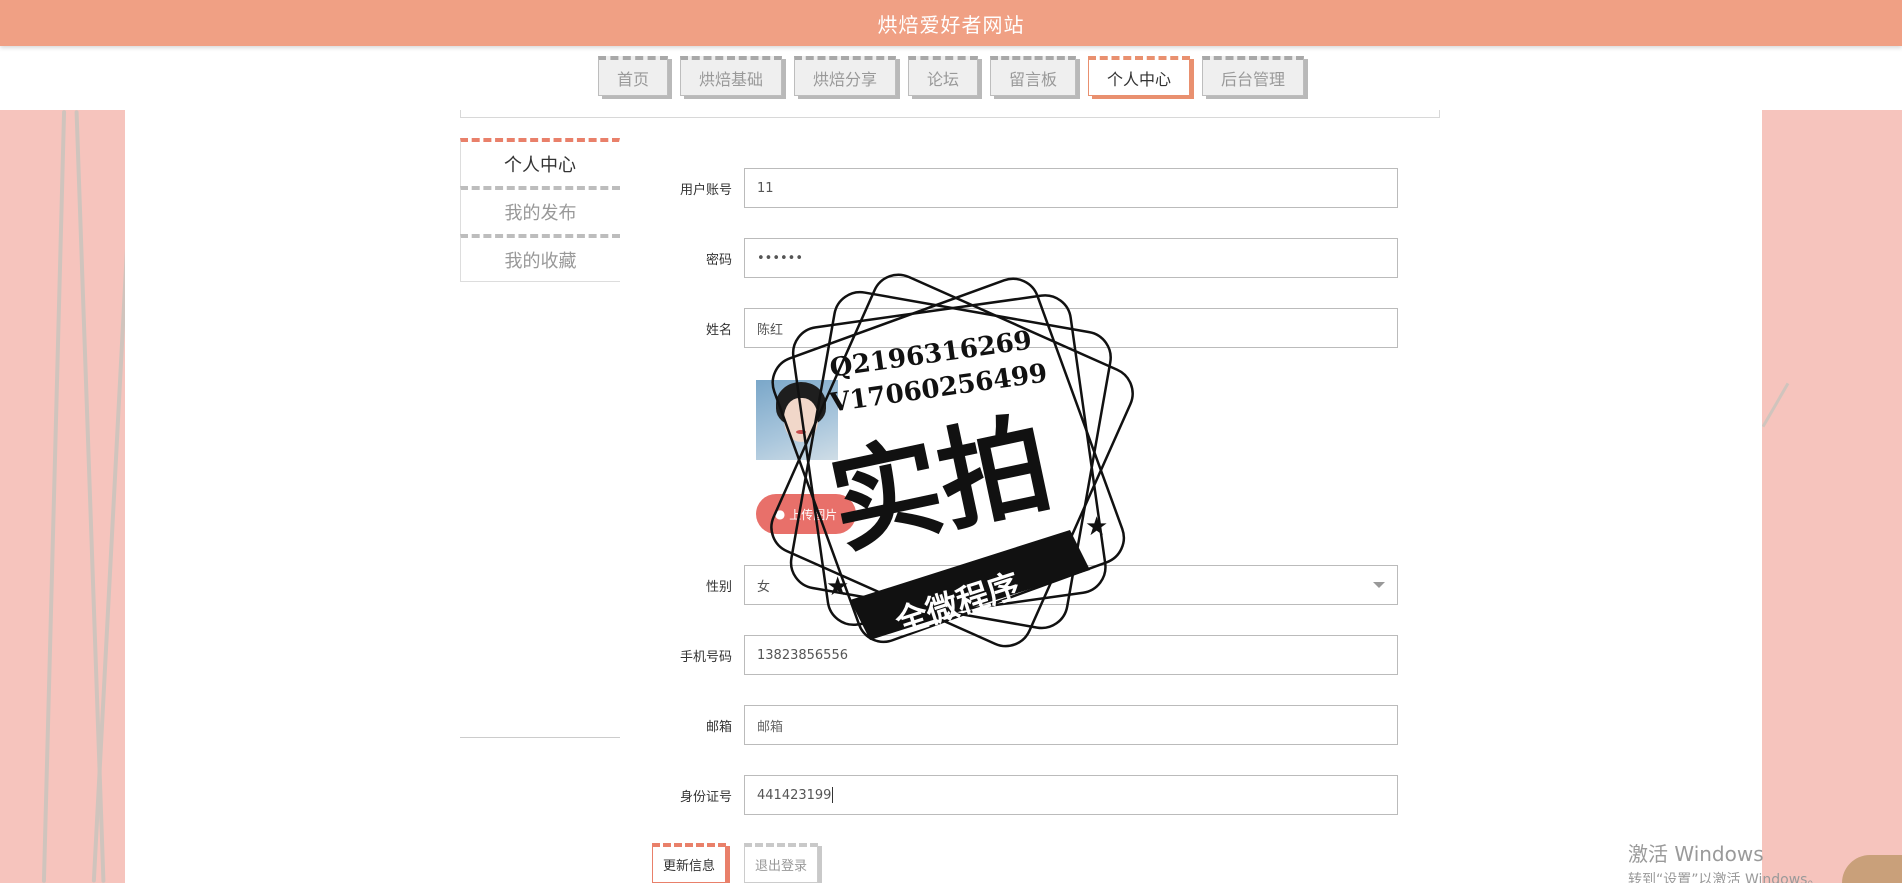 The width and height of the screenshot is (1902, 883). Describe the element at coordinates (718, 330) in the screenshot. I see `name-label: 姓名` at that location.